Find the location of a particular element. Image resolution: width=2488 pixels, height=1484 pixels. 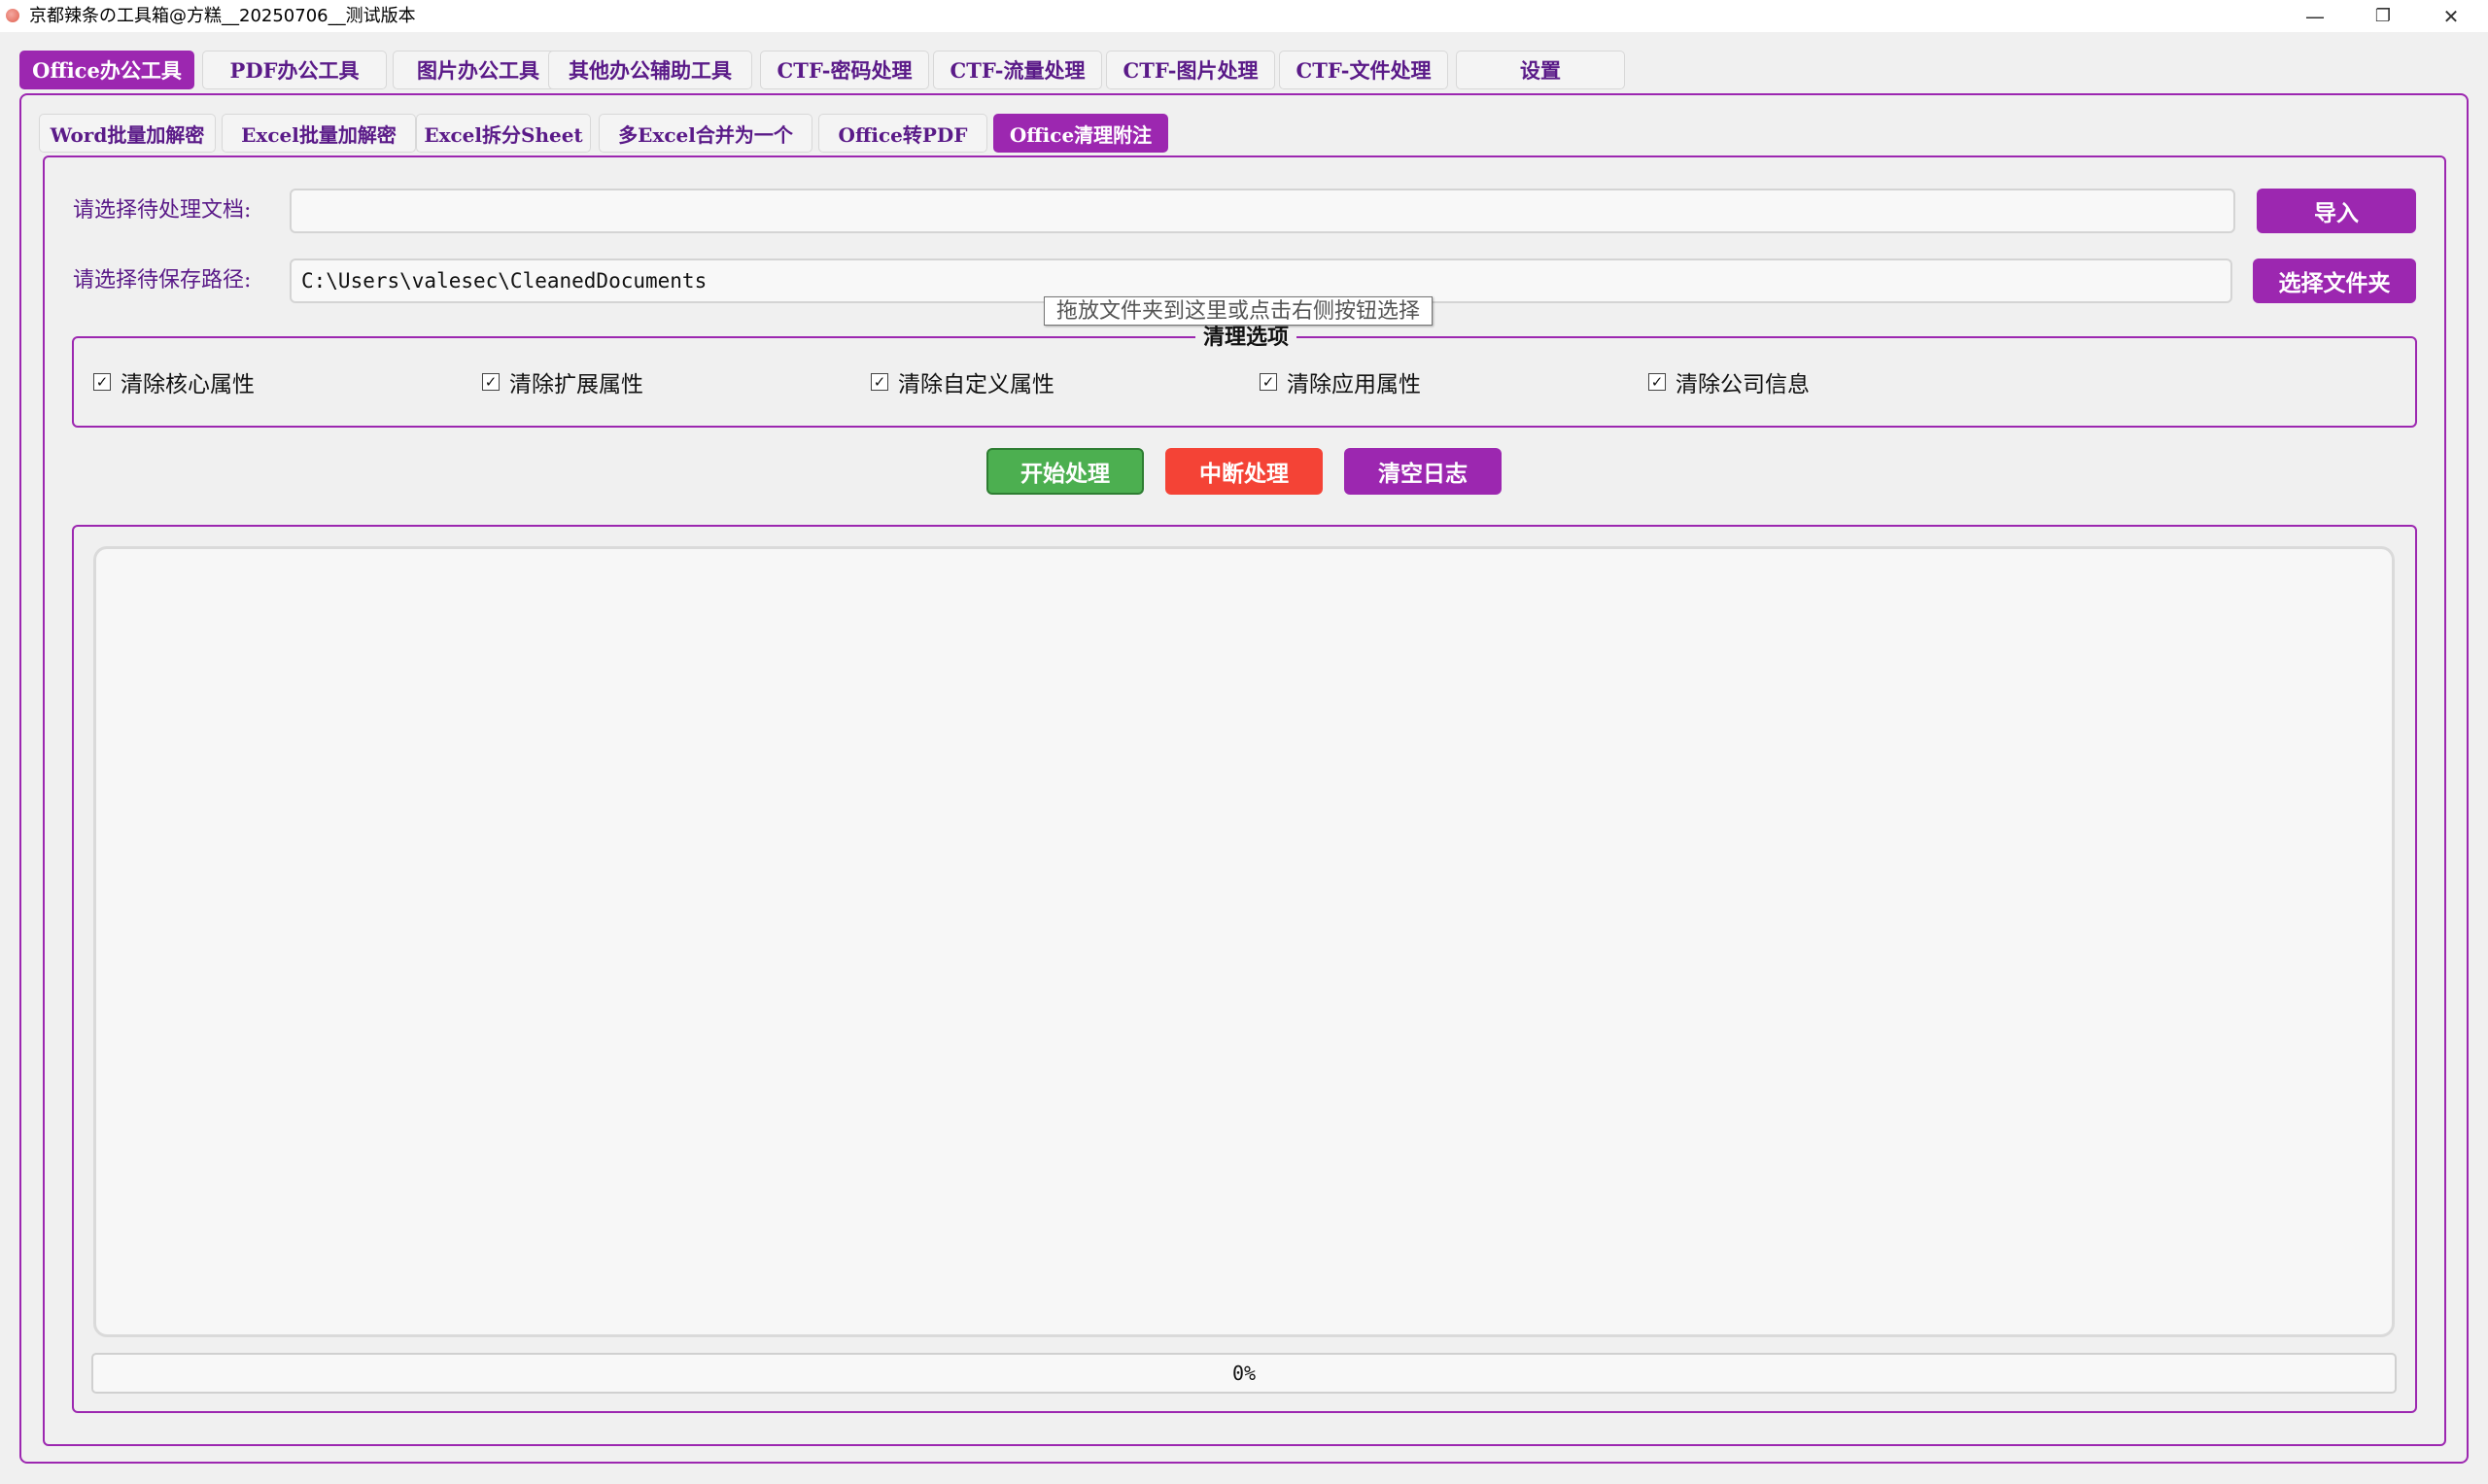

clean-options-title: 清理选项 is located at coordinates (1246, 337).